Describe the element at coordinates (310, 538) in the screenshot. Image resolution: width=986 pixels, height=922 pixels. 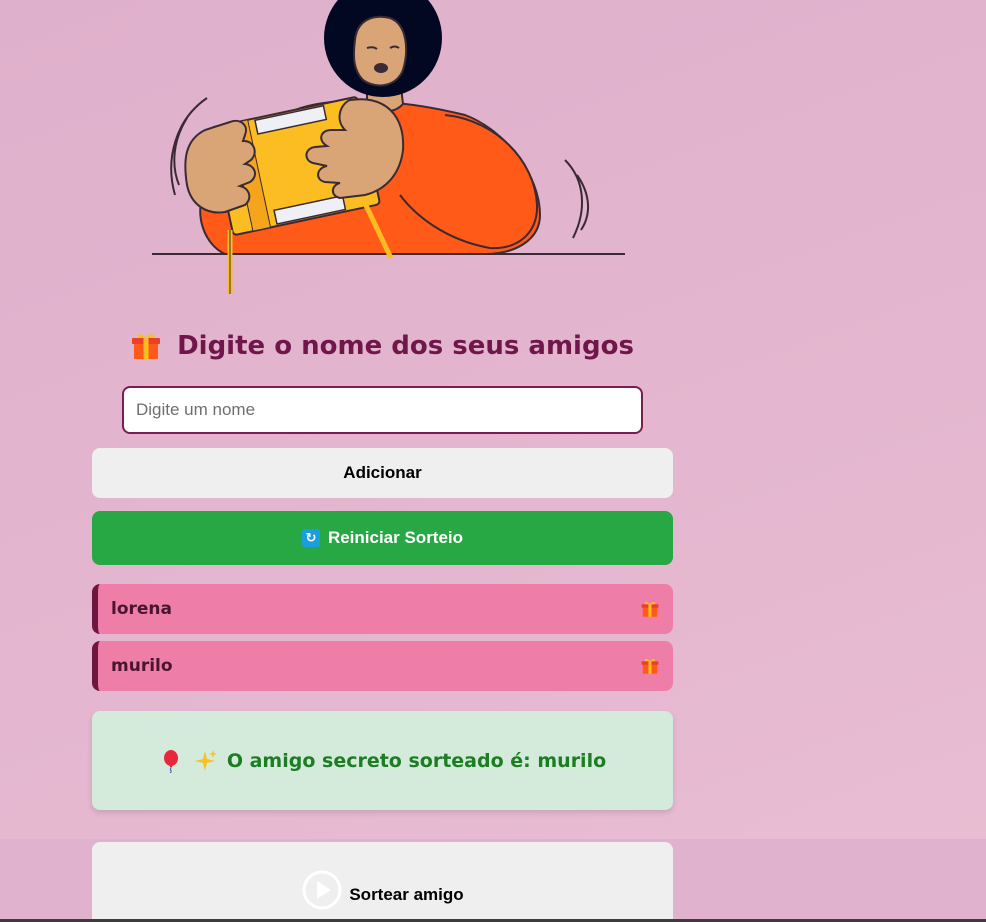
I see `refresh-icon: ↻` at that location.